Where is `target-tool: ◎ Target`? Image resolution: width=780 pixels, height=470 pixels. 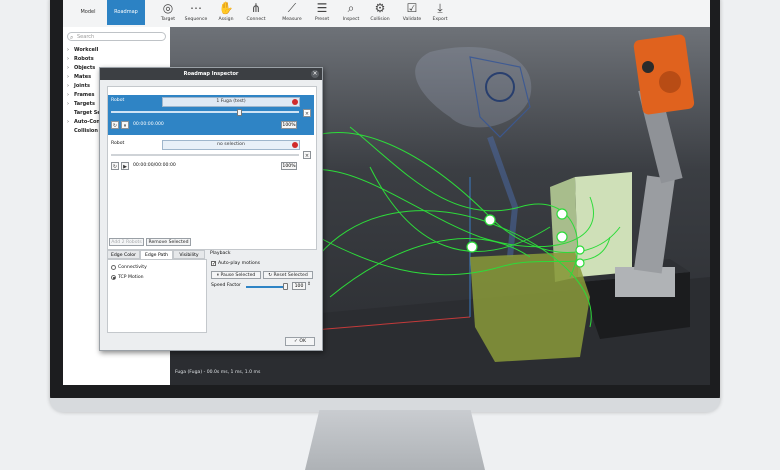
target-tool: ◎ Target is located at coordinates (168, 13).